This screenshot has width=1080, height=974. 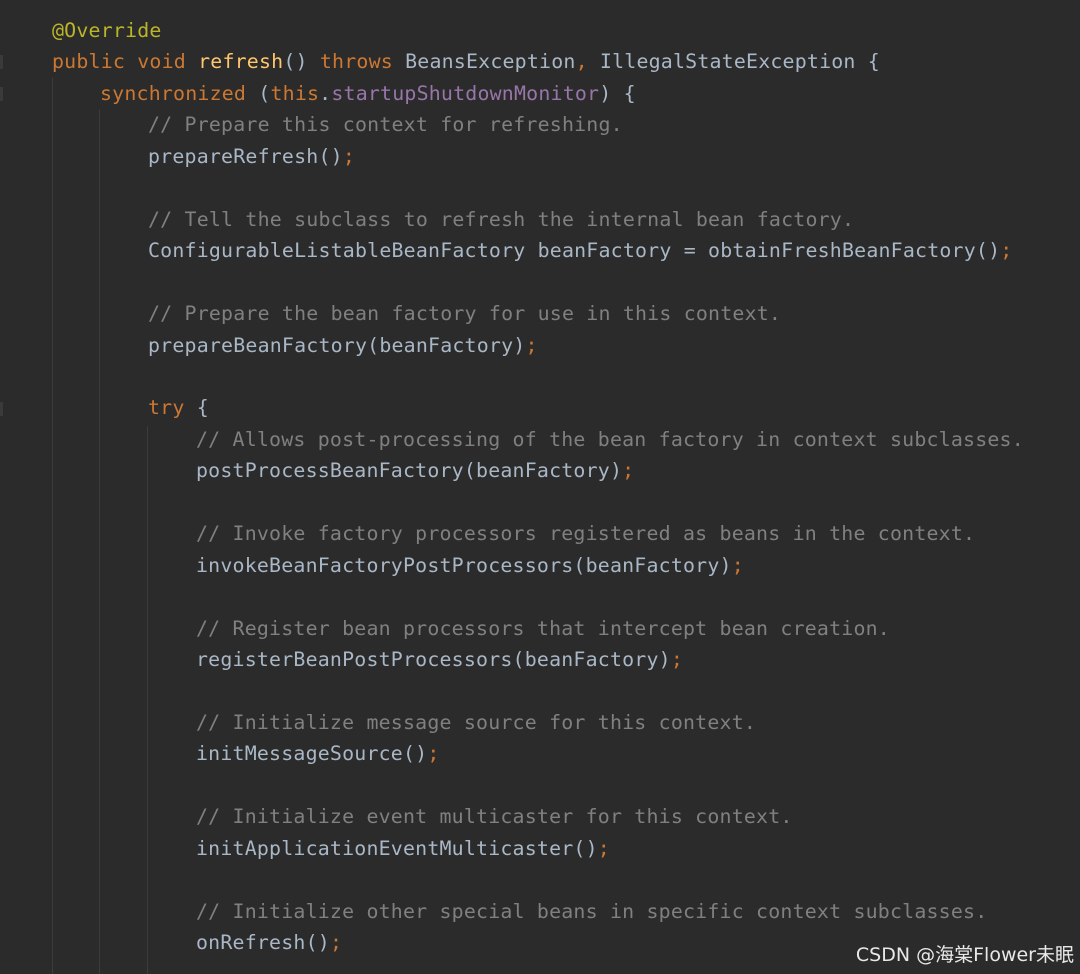 I want to click on code-token-plain: prepareRefresh(), so click(x=245, y=156).